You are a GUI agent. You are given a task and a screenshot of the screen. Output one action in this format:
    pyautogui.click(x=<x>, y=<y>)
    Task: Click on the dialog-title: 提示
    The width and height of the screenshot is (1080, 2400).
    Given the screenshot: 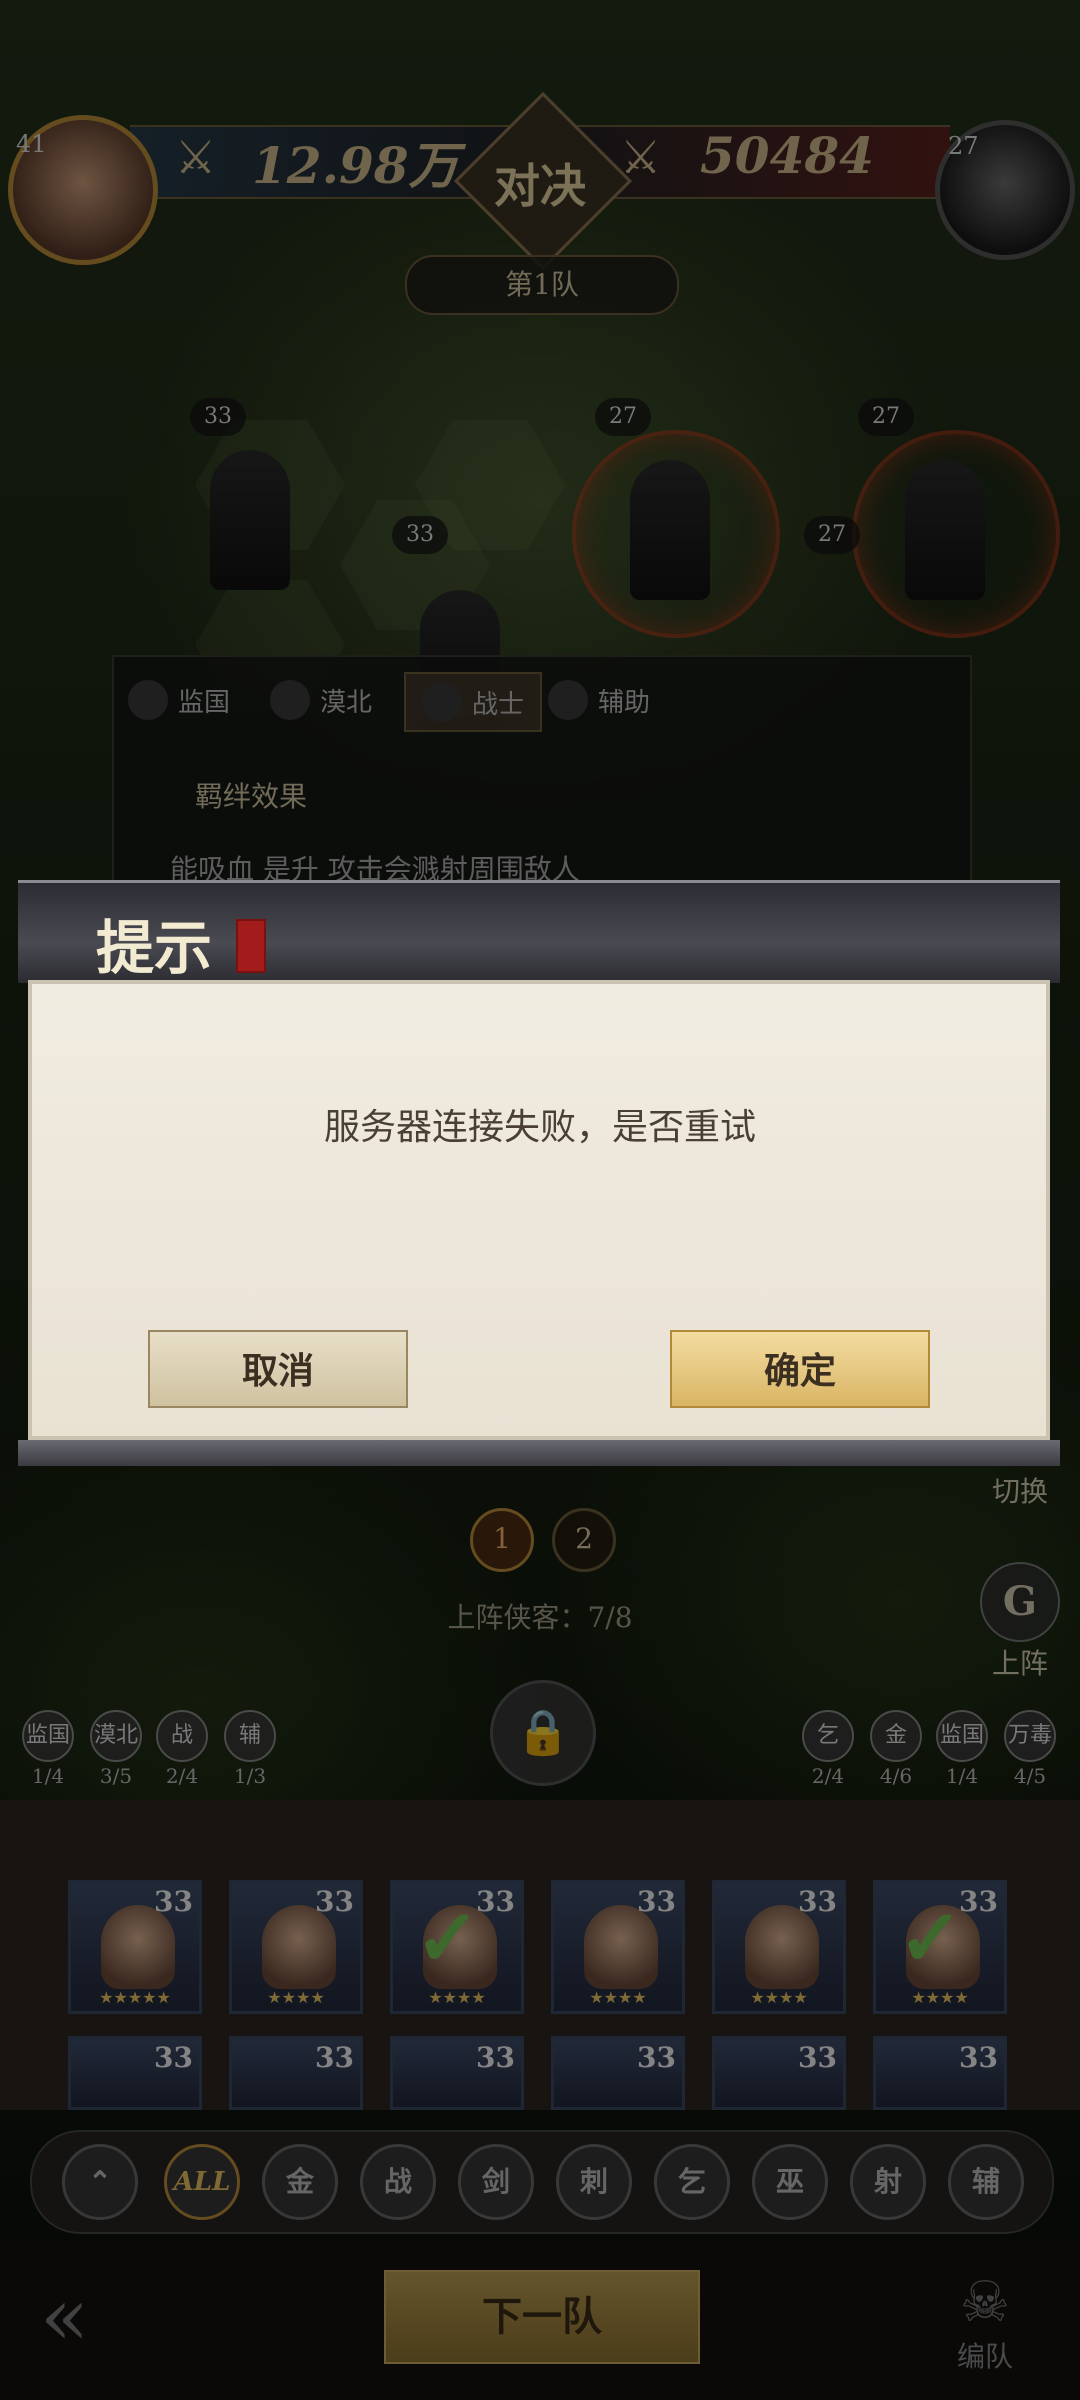 What is the action you would take?
    pyautogui.click(x=154, y=948)
    